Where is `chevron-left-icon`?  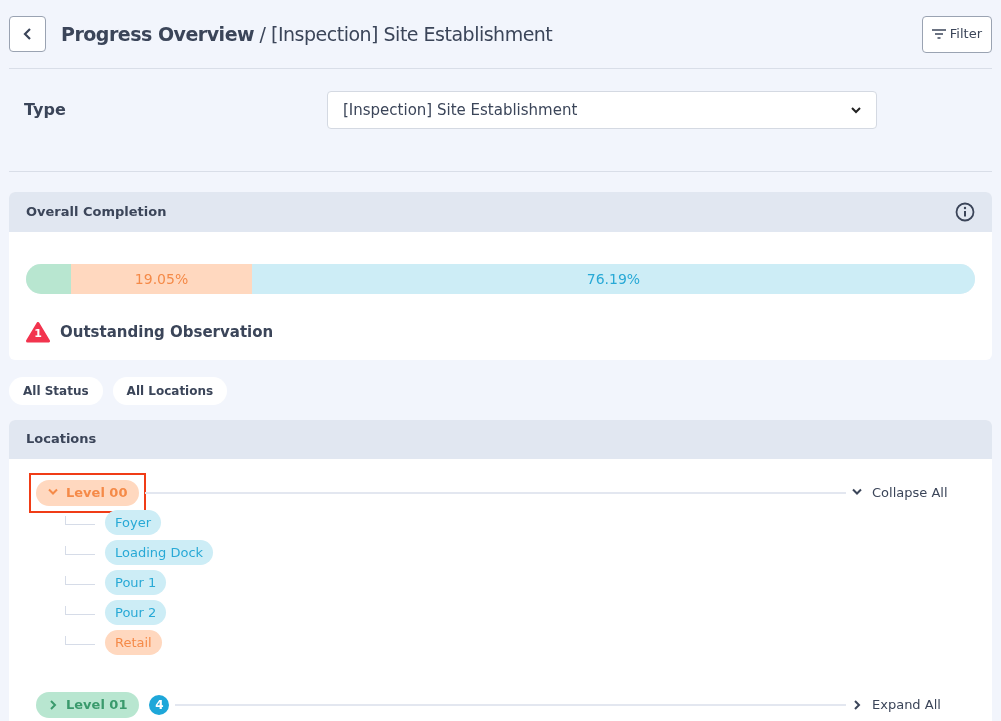 chevron-left-icon is located at coordinates (27, 34).